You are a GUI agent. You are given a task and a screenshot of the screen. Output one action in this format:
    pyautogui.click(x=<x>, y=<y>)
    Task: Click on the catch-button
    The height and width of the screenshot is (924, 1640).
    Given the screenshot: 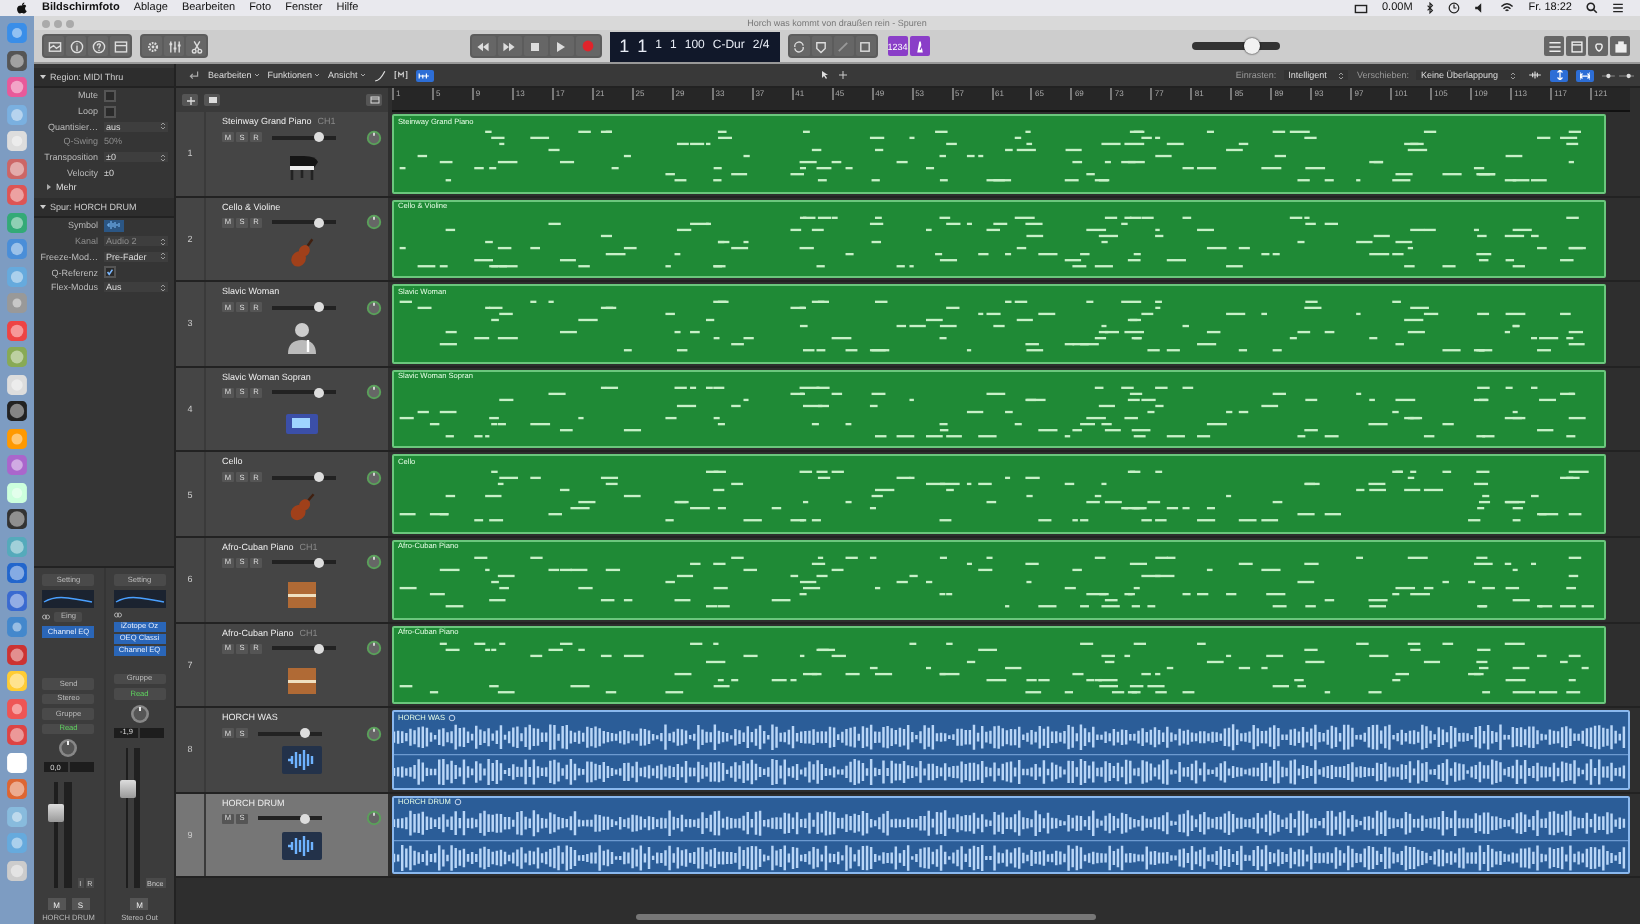 What is the action you would take?
    pyautogui.click(x=424, y=75)
    